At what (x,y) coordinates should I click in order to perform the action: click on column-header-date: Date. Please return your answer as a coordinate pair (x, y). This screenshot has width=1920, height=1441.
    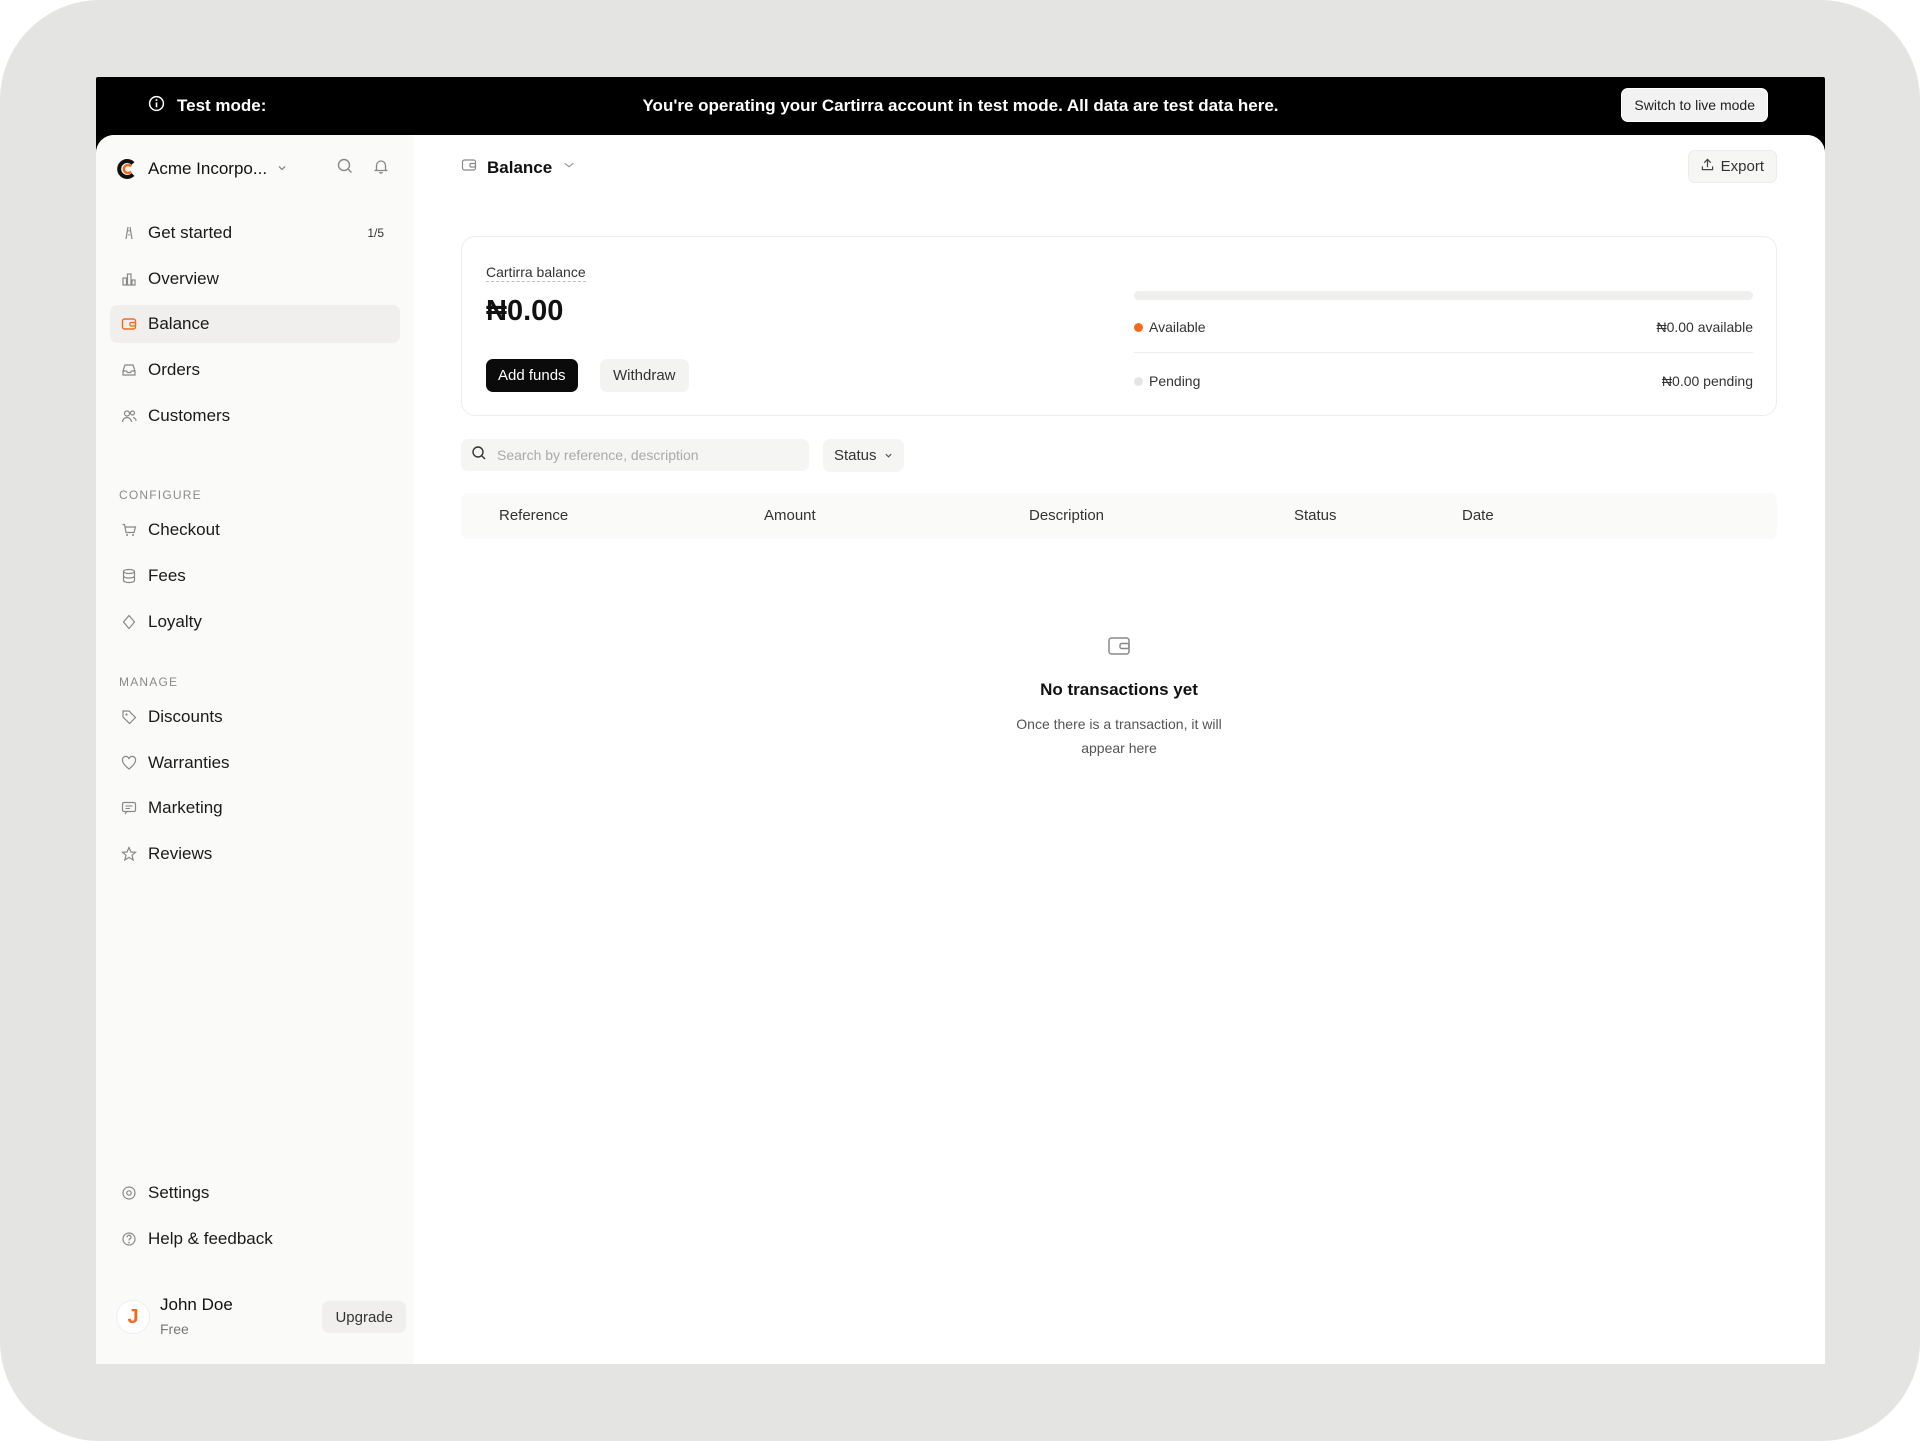
    Looking at the image, I should click on (1478, 515).